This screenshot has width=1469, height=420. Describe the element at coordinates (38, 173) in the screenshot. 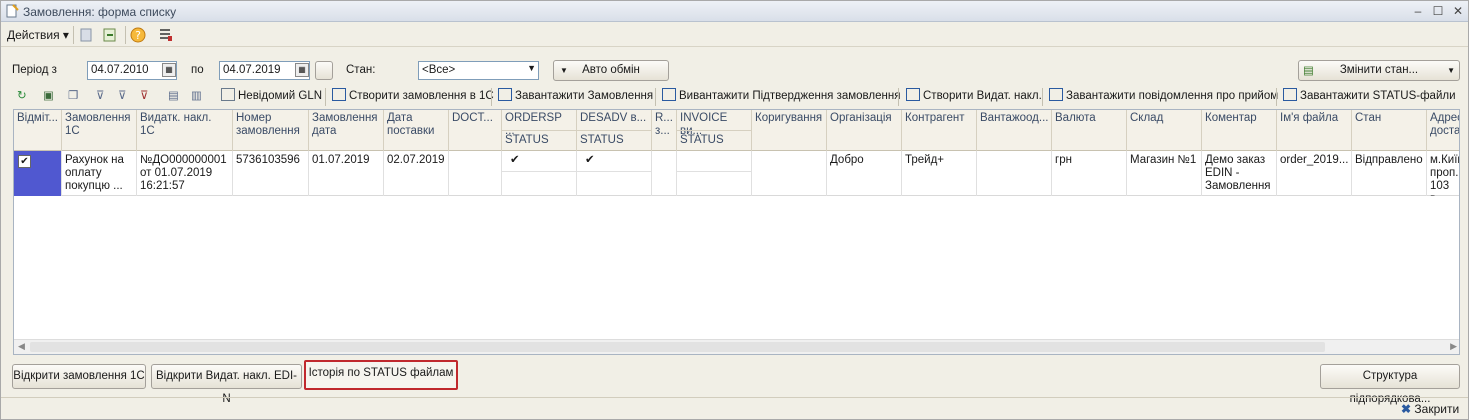

I see `mark-cell: ✔` at that location.